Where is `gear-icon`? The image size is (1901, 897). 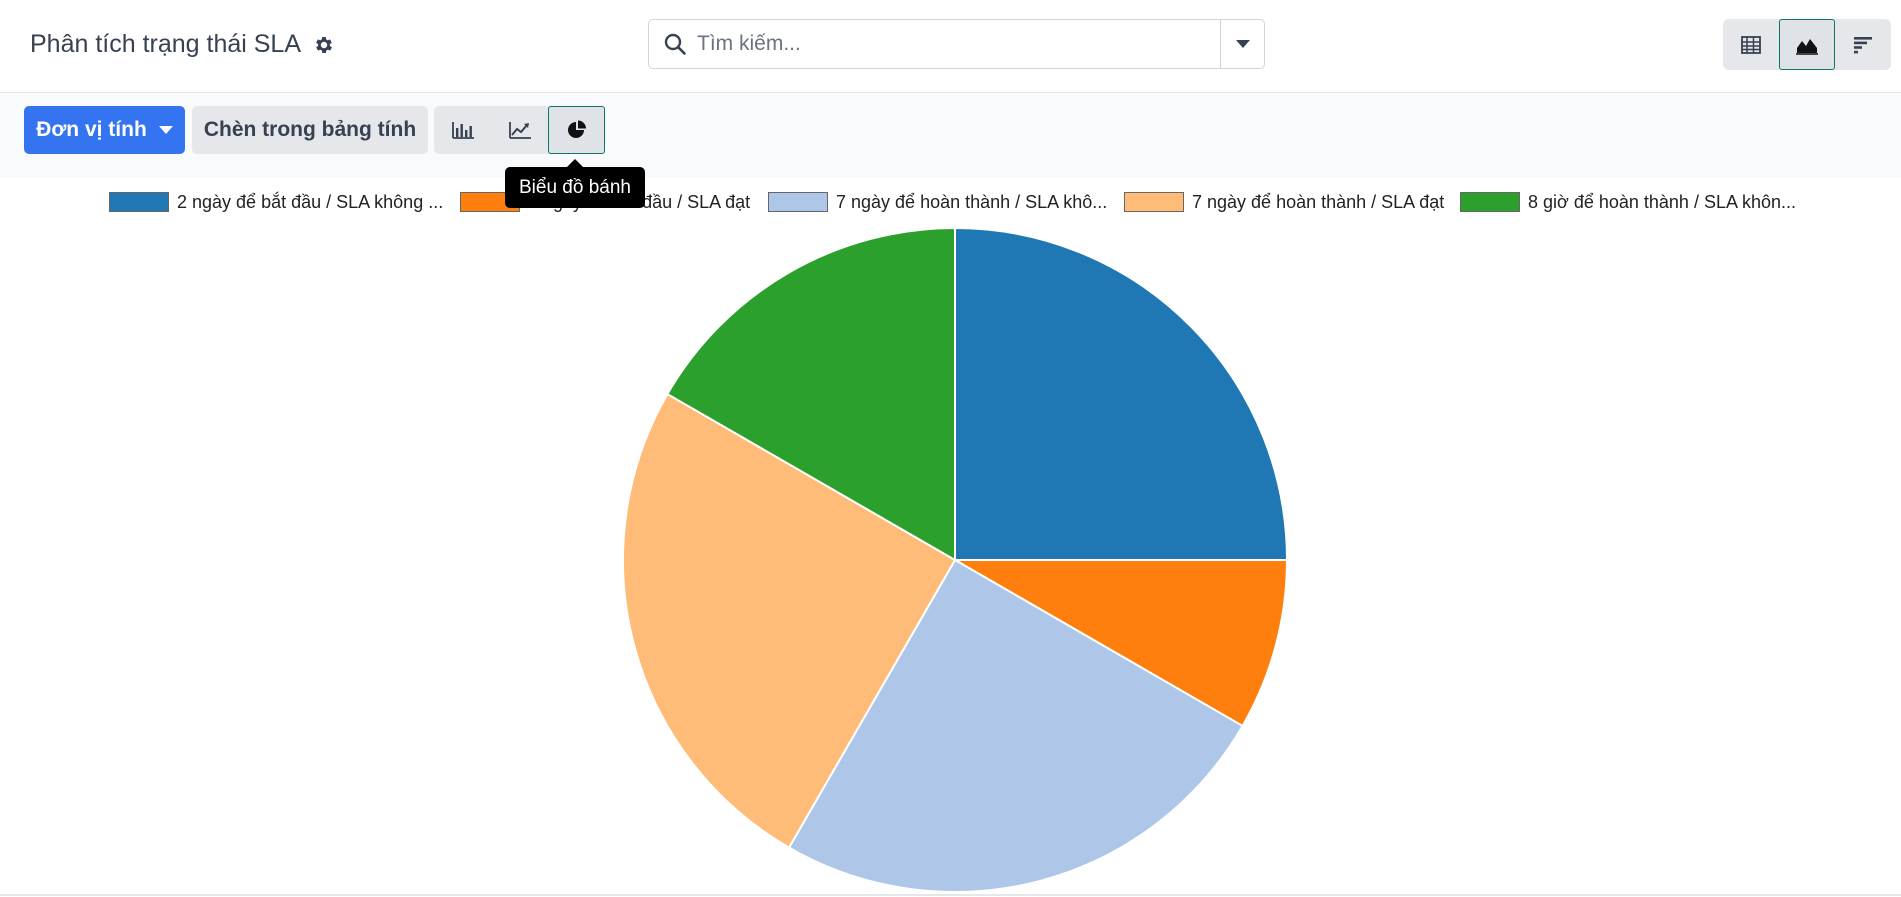
gear-icon is located at coordinates (324, 45).